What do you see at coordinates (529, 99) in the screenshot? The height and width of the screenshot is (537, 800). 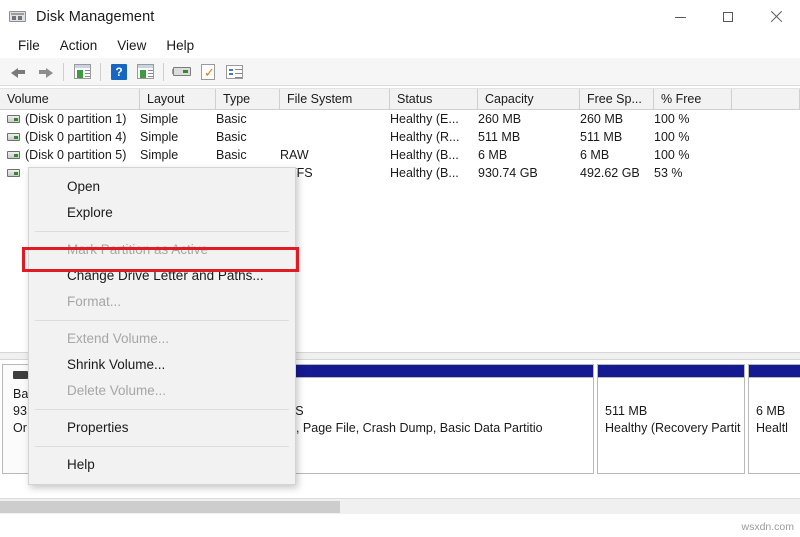 I see `column-header-capacity: Capacity` at bounding box center [529, 99].